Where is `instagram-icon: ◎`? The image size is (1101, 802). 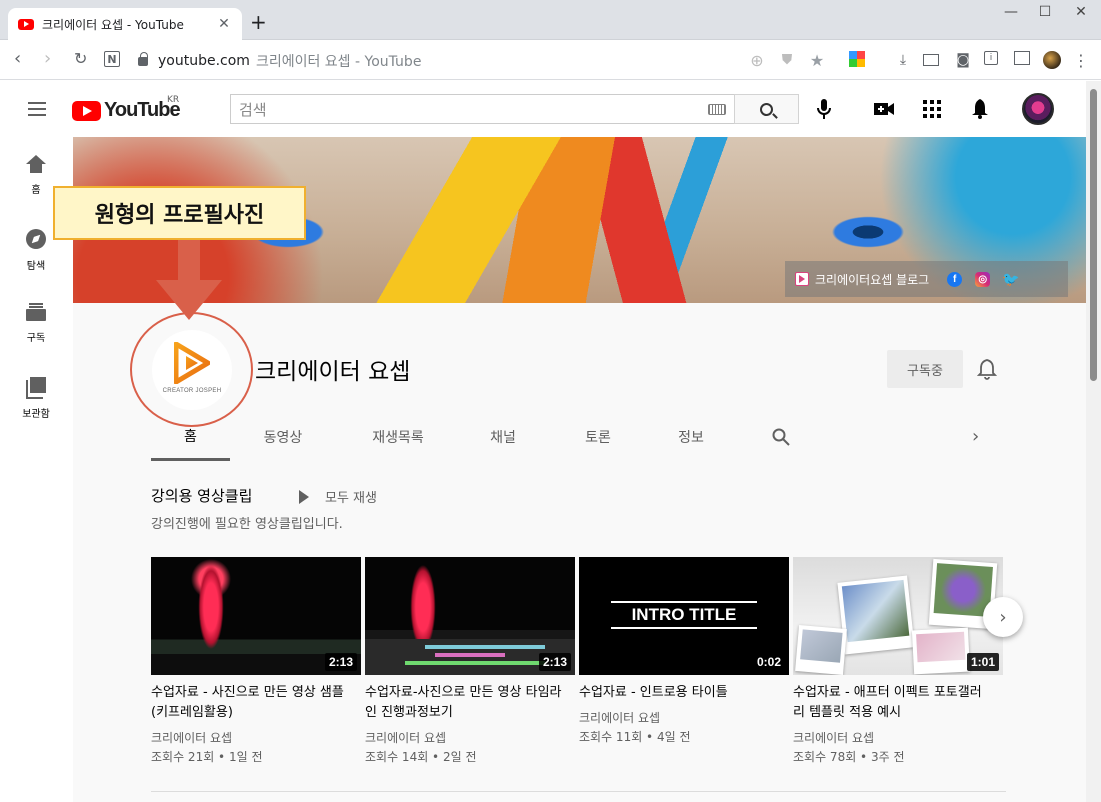 instagram-icon: ◎ is located at coordinates (983, 279).